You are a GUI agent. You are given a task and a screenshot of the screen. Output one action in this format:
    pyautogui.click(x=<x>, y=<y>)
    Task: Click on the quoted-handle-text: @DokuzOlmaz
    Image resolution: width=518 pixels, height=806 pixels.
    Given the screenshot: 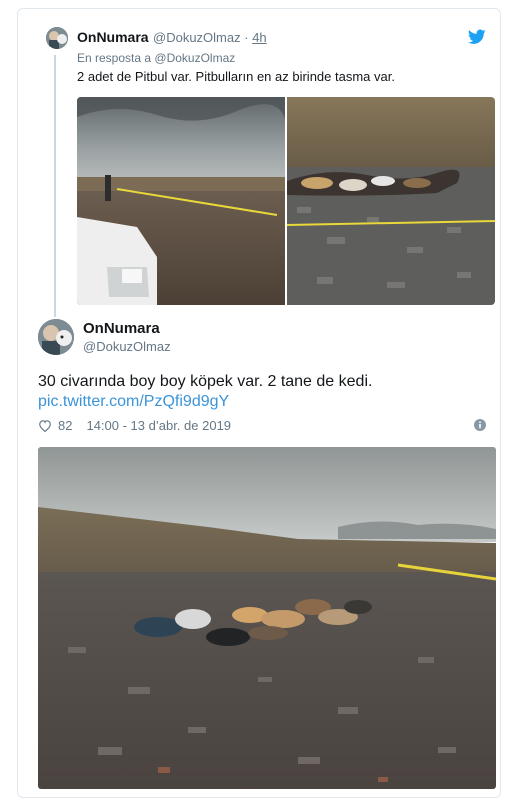 What is the action you would take?
    pyautogui.click(x=197, y=37)
    